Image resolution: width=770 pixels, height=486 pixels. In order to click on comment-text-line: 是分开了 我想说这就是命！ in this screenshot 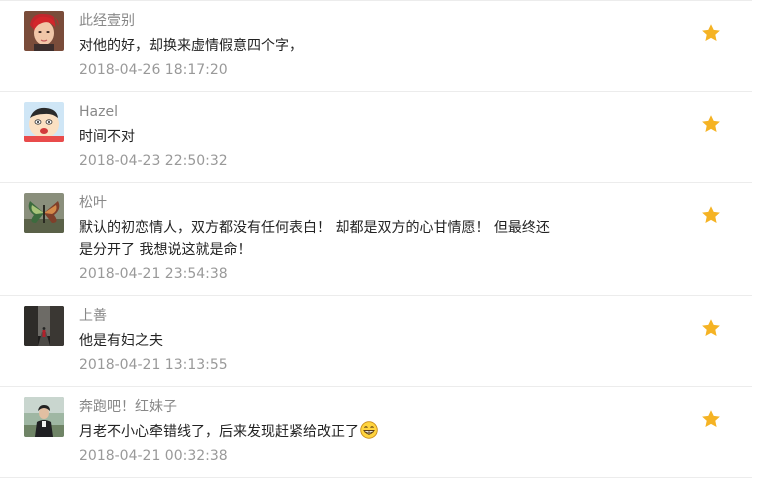, I will do `click(165, 250)`.